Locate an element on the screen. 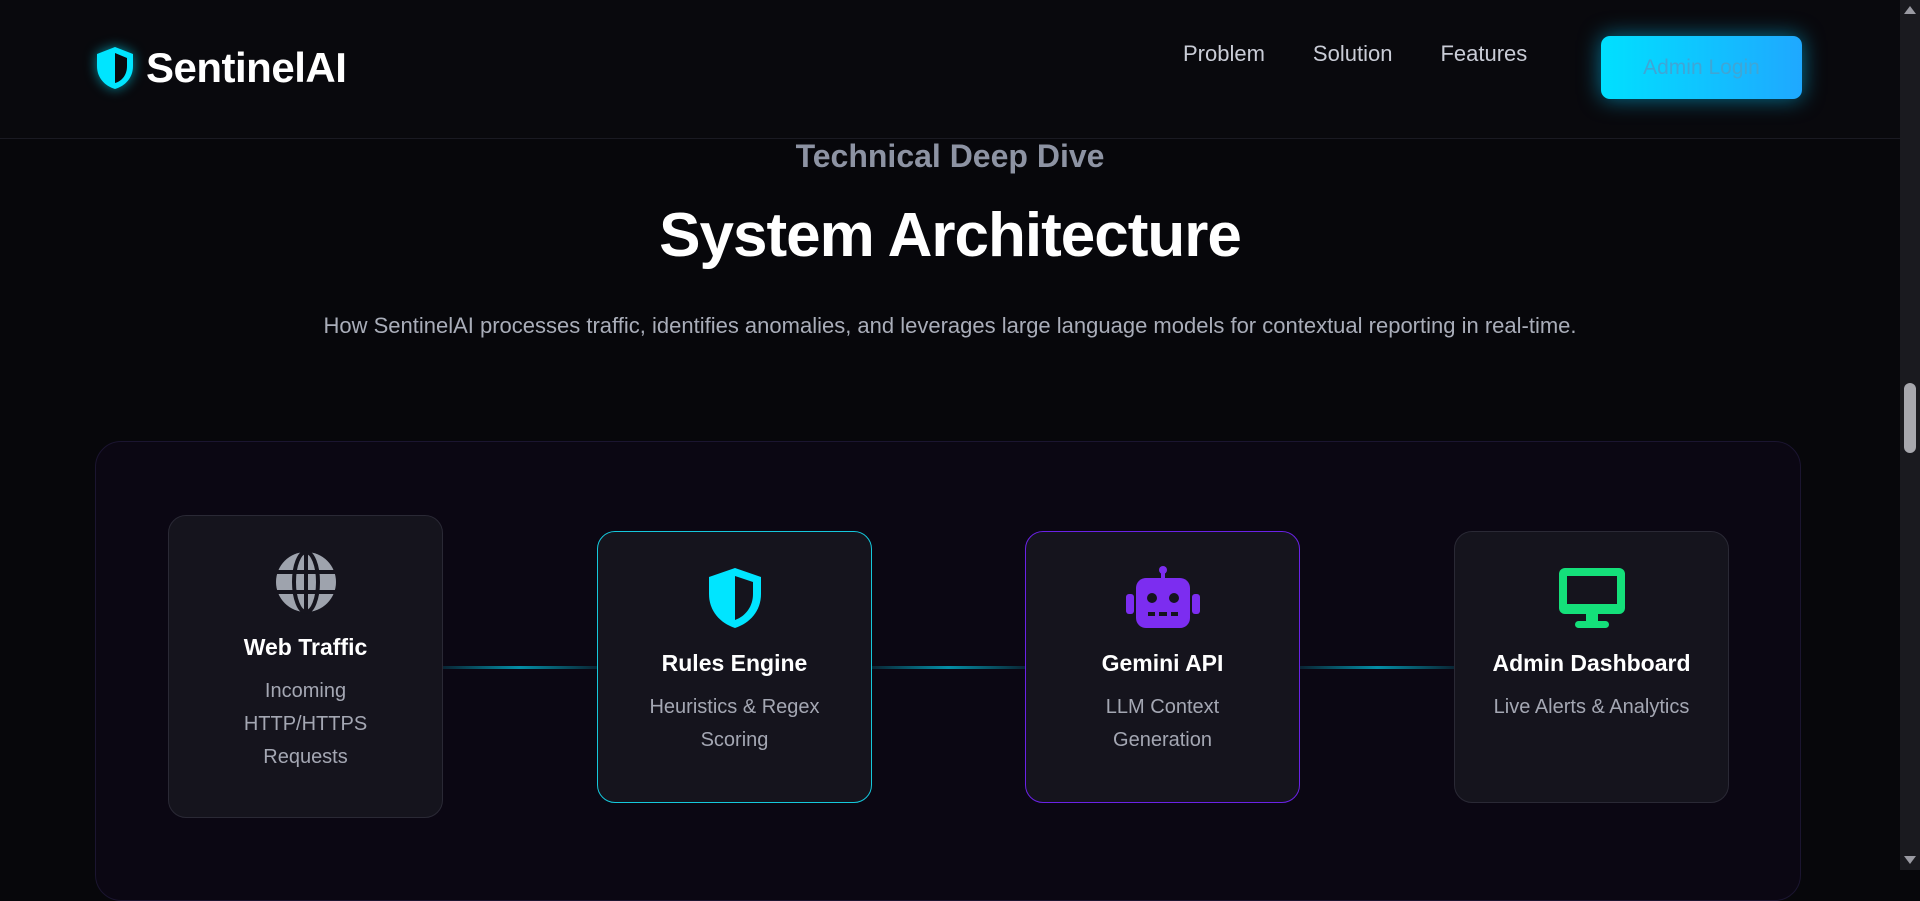 This screenshot has width=1920, height=901. card-title: Web Traffic is located at coordinates (305, 647).